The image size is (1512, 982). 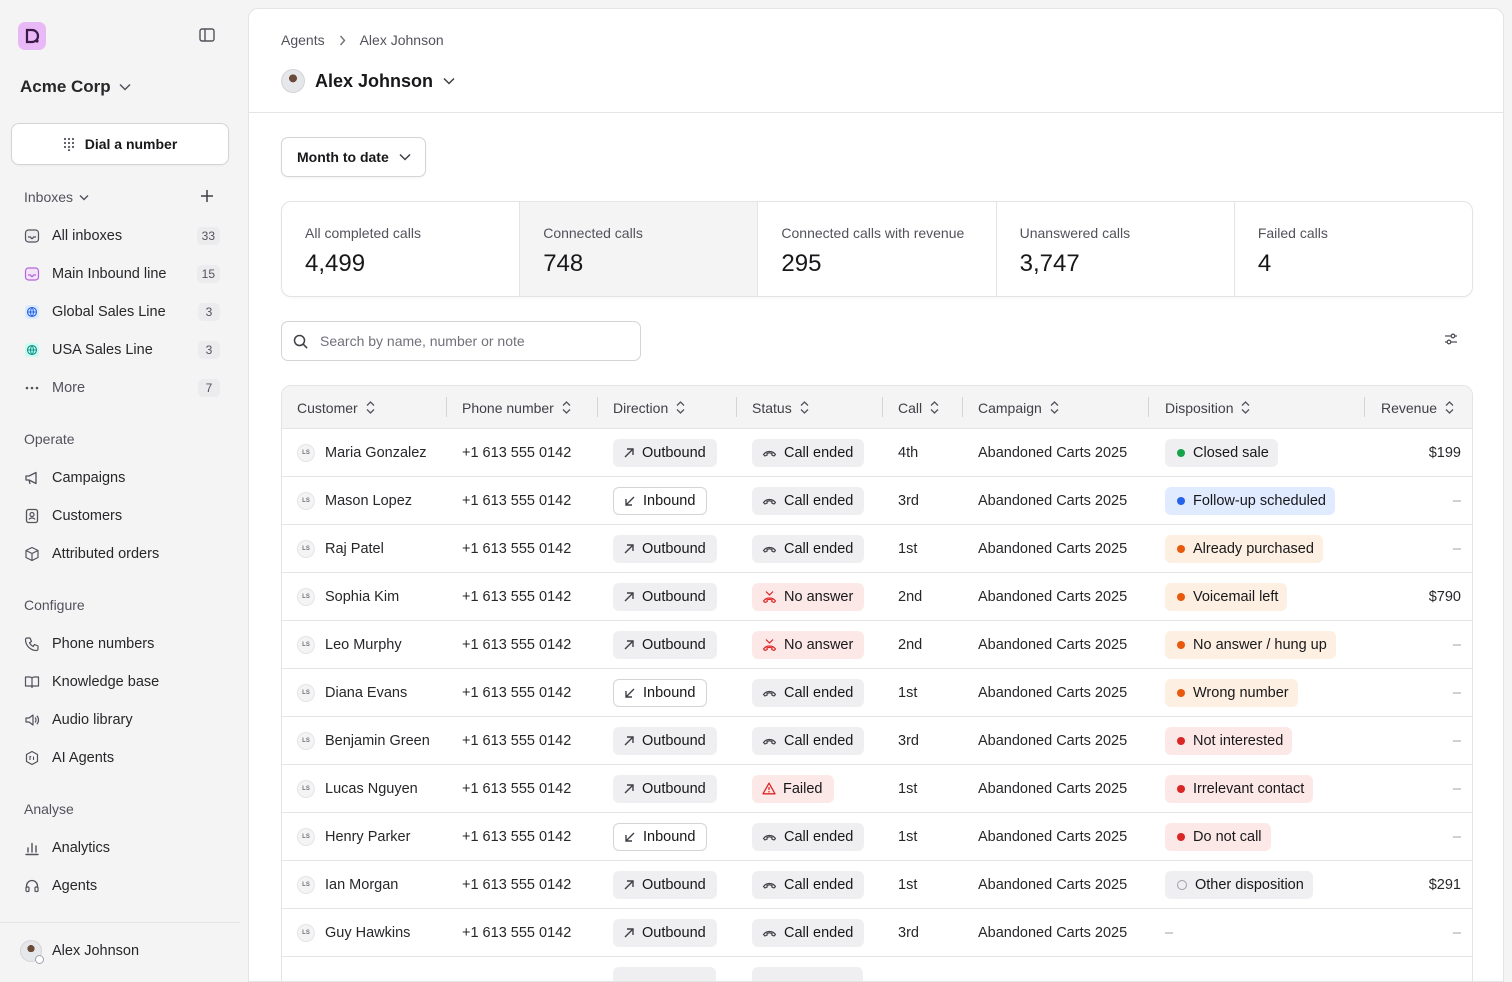 I want to click on disposition-badge: Wrong number, so click(x=1231, y=692).